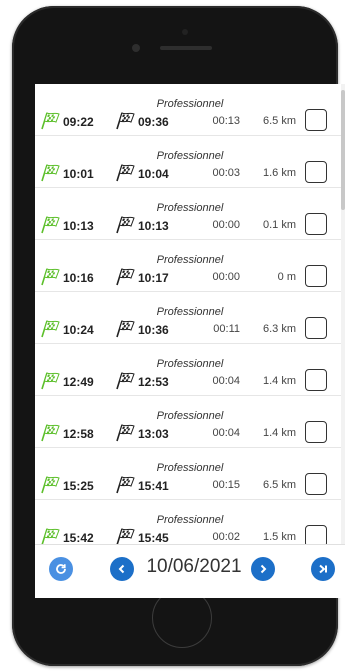 Image resolution: width=349 pixels, height=672 pixels. I want to click on proximity-sensor, so click(136, 48).